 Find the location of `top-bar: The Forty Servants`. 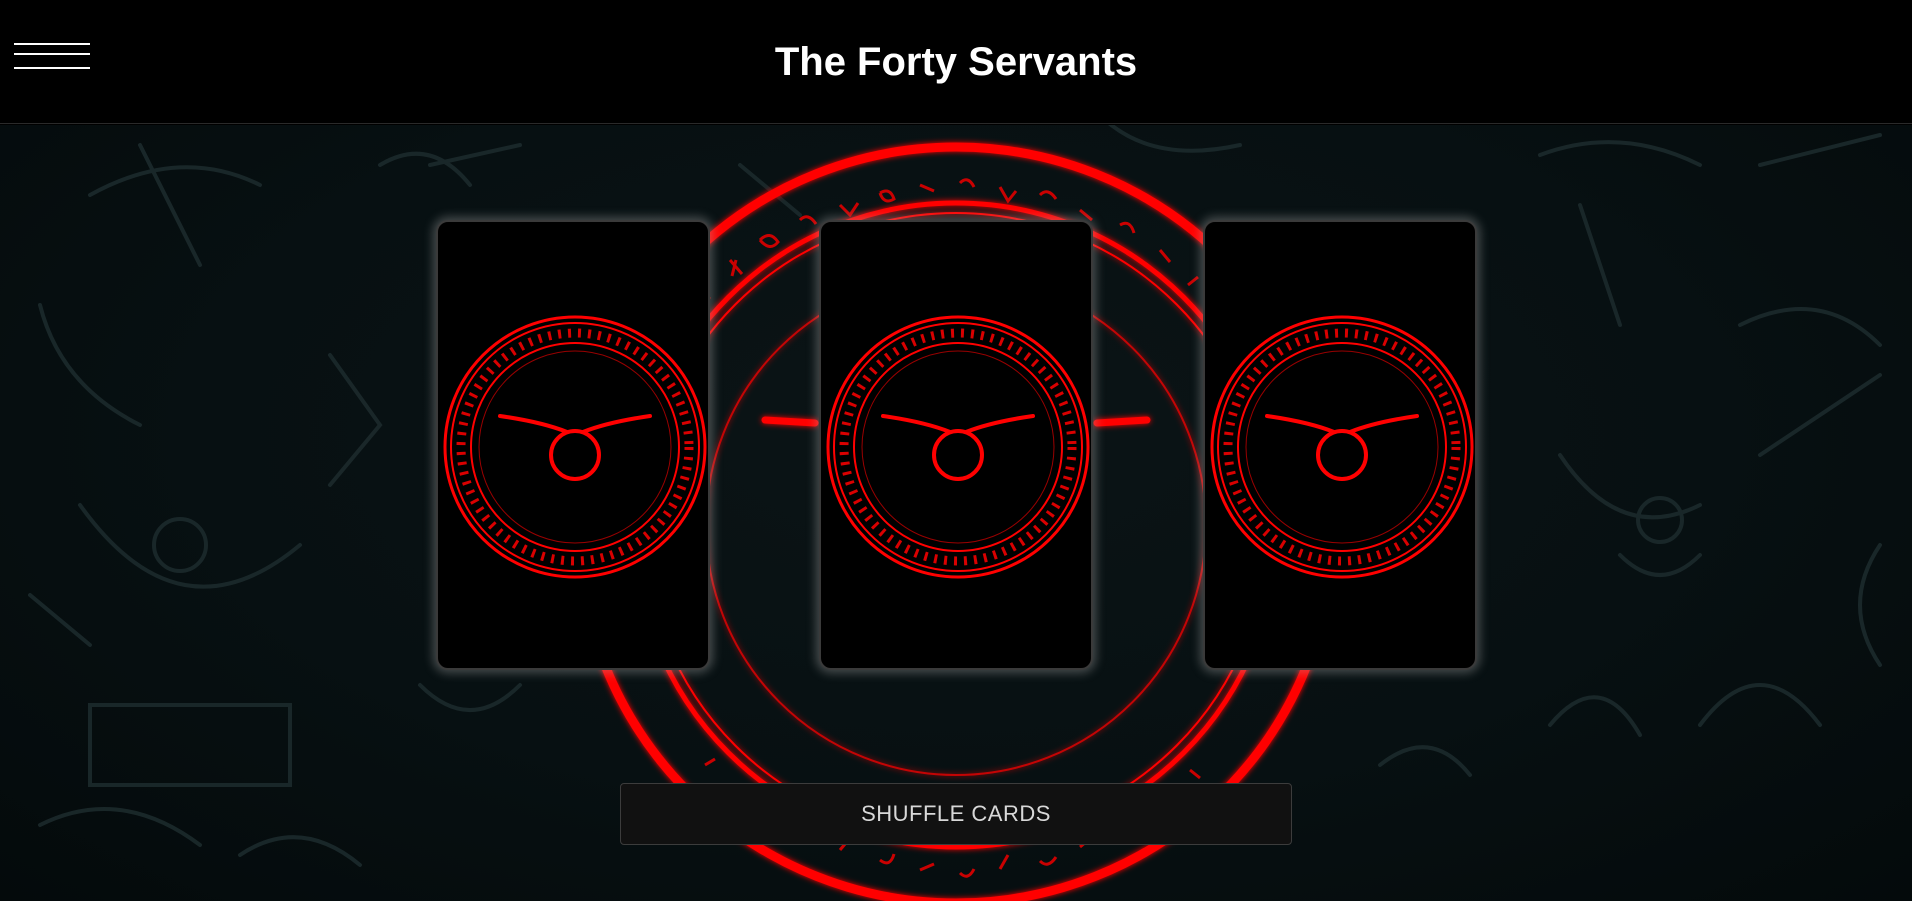

top-bar: The Forty Servants is located at coordinates (956, 62).